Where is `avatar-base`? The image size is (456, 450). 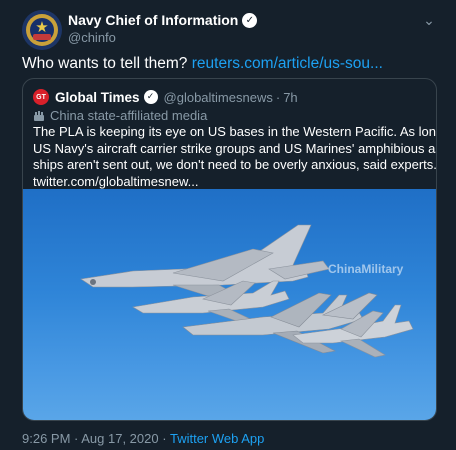
avatar-base is located at coordinates (42, 37).